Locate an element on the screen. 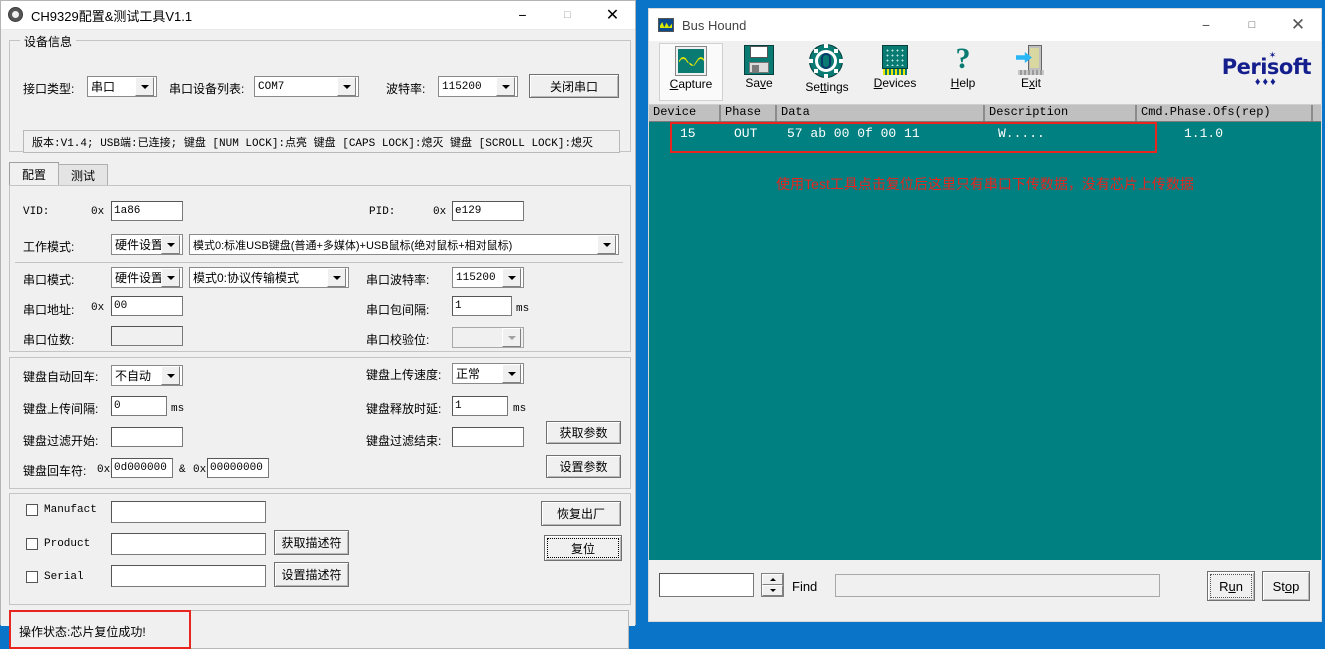 This screenshot has width=1325, height=649. serial-baud-select: 115200 is located at coordinates (488, 277).